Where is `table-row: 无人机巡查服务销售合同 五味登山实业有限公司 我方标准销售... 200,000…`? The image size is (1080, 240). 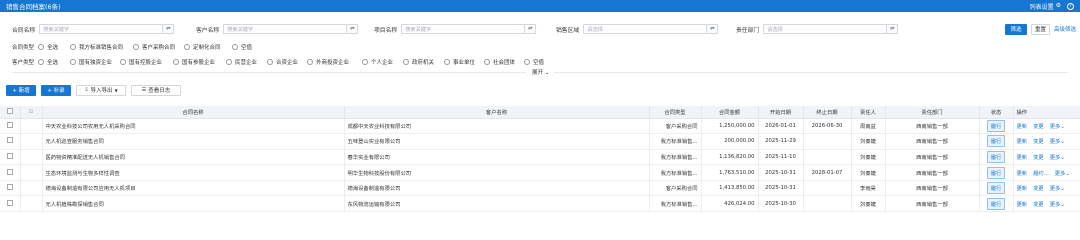 table-row: 无人机巡查服务销售合同 五味登山实业有限公司 我方标准销售... 200,000… is located at coordinates (540, 141).